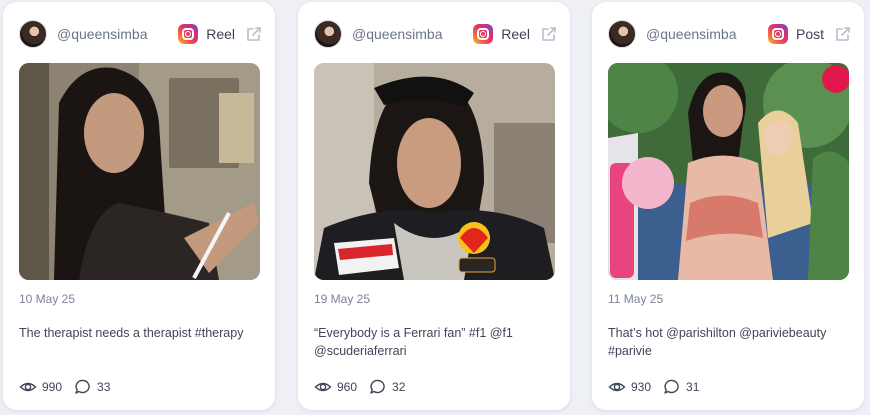 The height and width of the screenshot is (415, 870). What do you see at coordinates (693, 387) in the screenshot?
I see `comment-count: 31` at bounding box center [693, 387].